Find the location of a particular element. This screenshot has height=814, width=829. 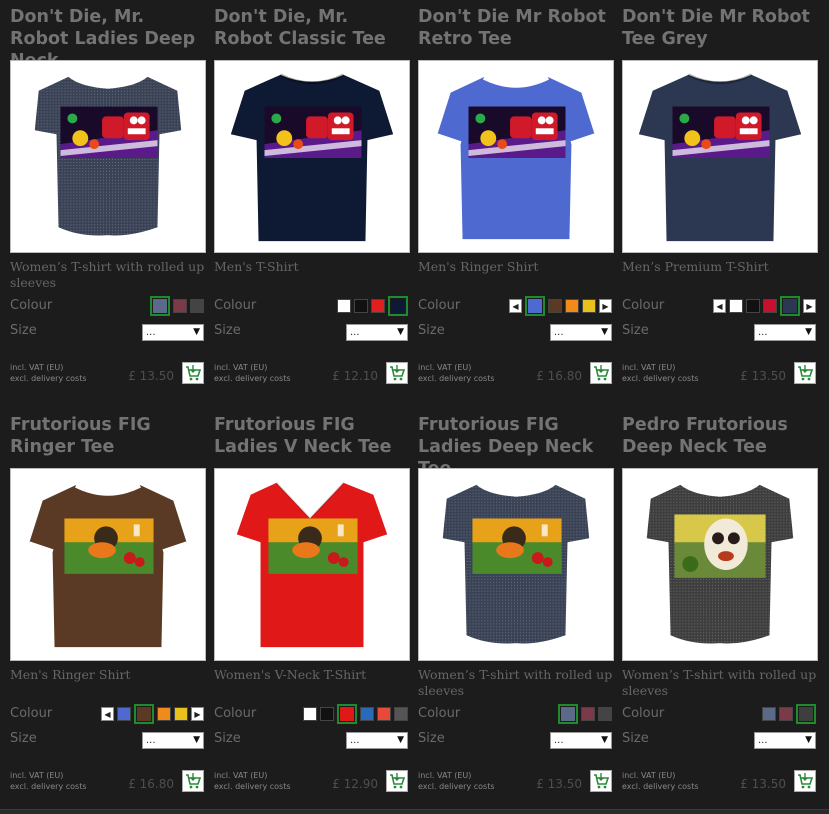

product-title: Frutorious FIG Ringer Tee is located at coordinates (108, 436).